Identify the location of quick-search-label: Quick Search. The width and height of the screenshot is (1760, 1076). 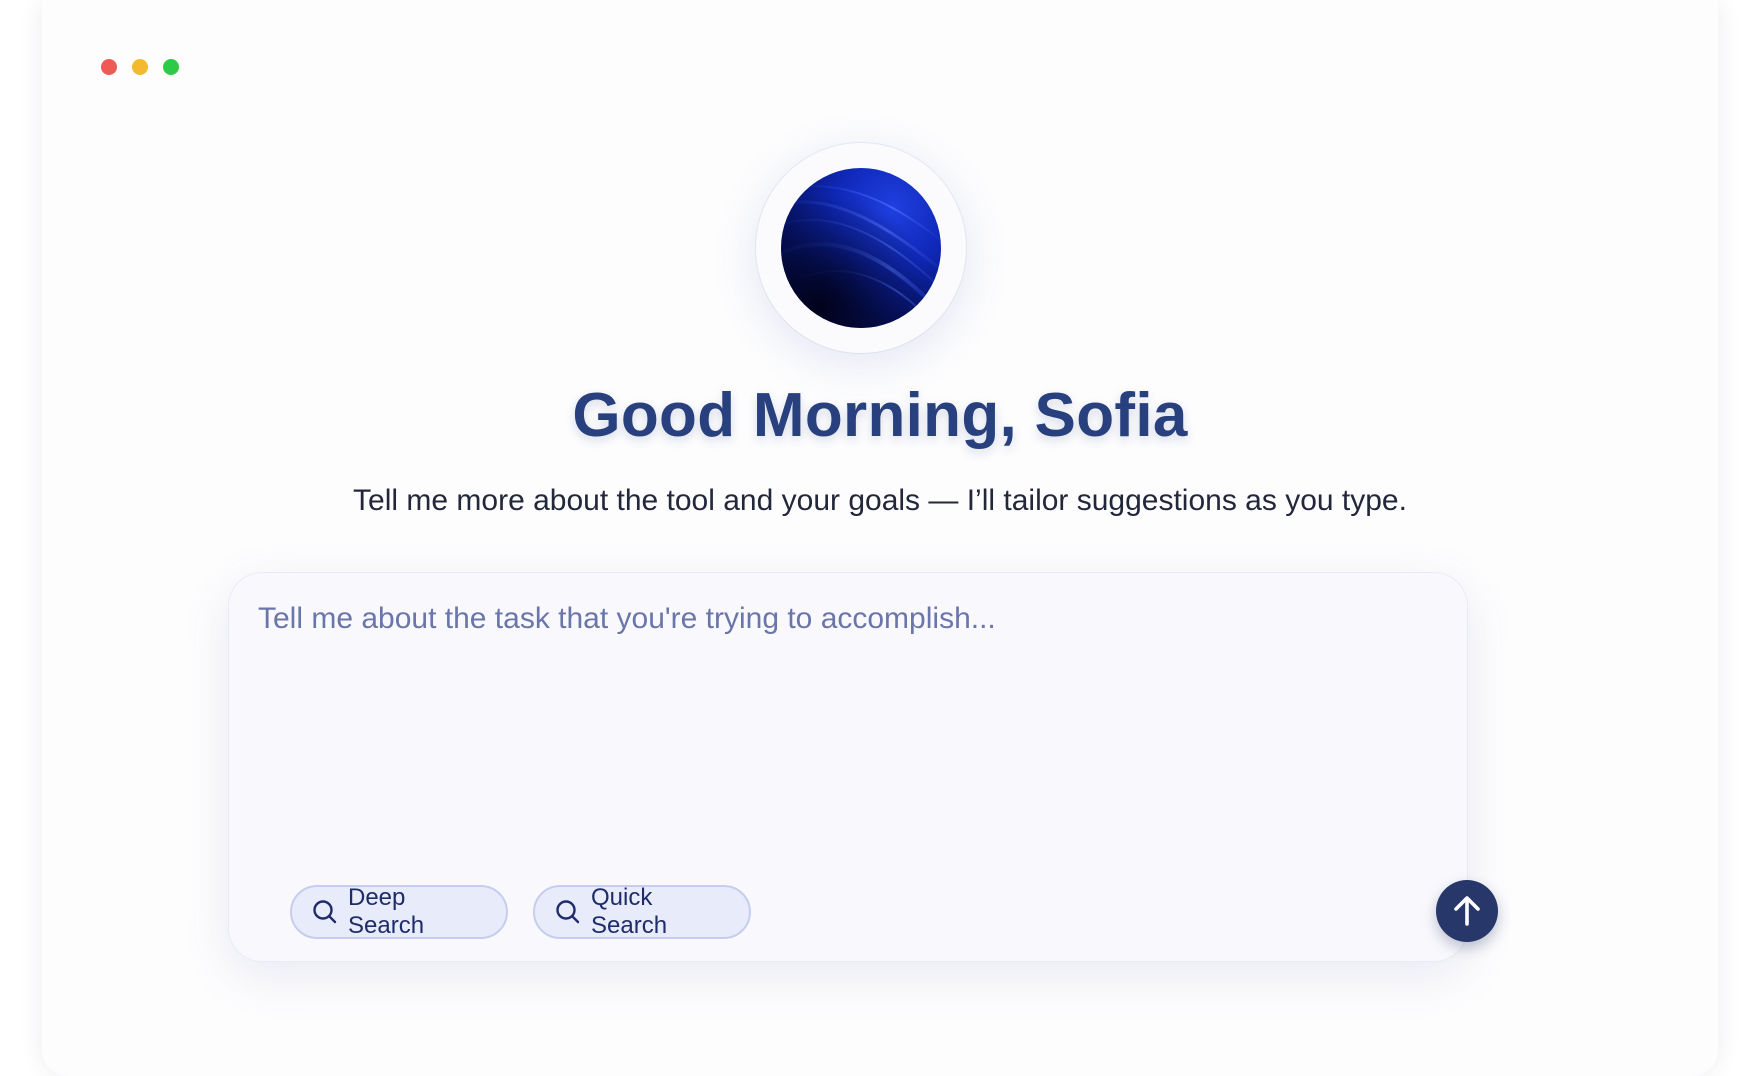
(629, 911).